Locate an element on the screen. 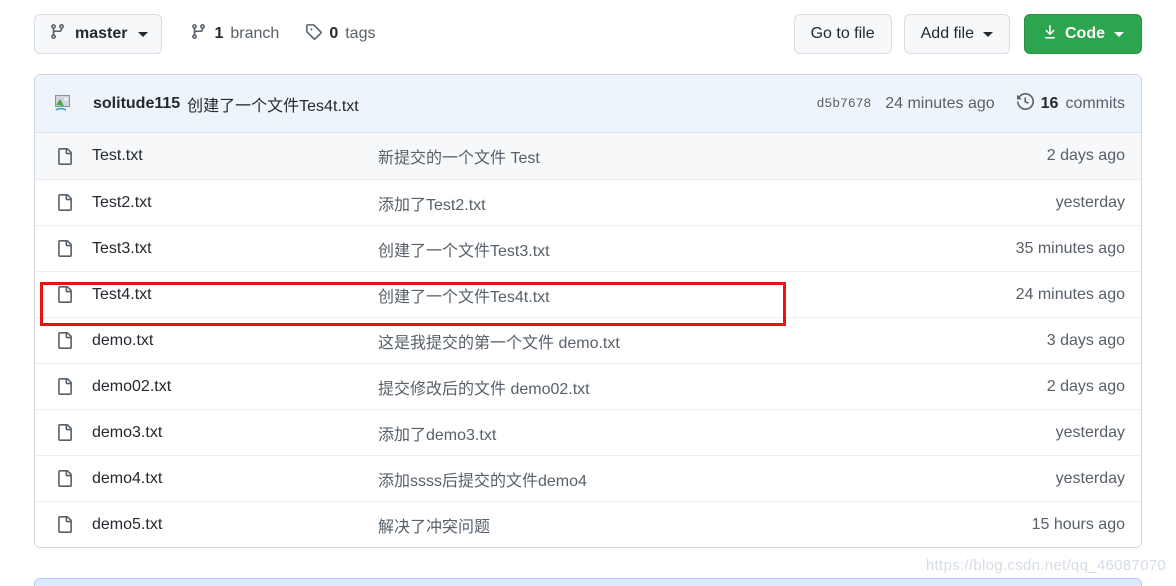  table-row: demo.txt 这是我提交的第一个文件 demo.txt 3 days ago is located at coordinates (588, 340).